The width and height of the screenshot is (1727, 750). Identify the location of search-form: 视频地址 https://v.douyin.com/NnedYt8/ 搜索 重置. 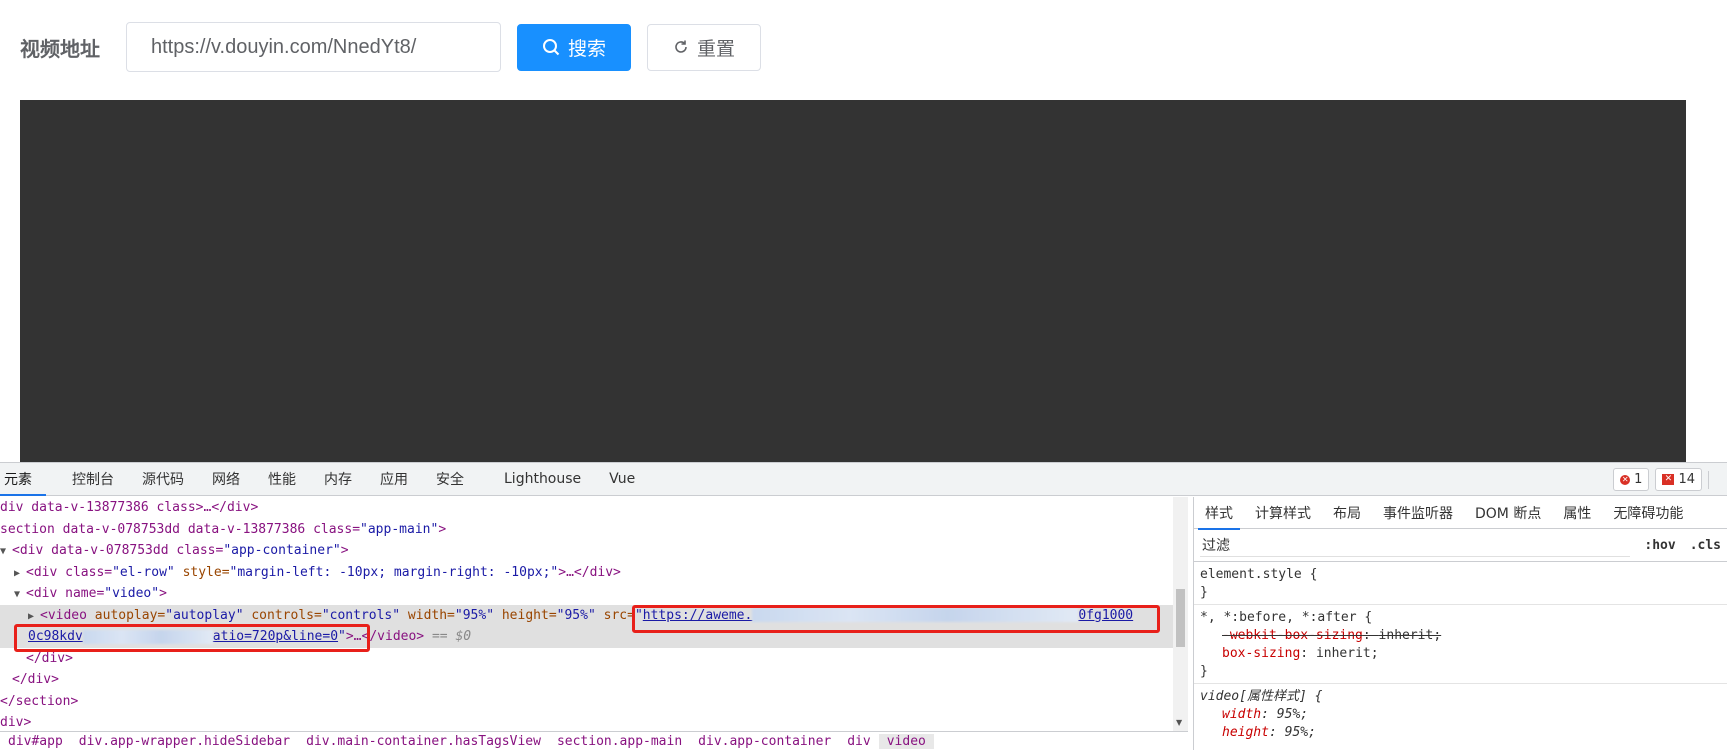
(390, 47).